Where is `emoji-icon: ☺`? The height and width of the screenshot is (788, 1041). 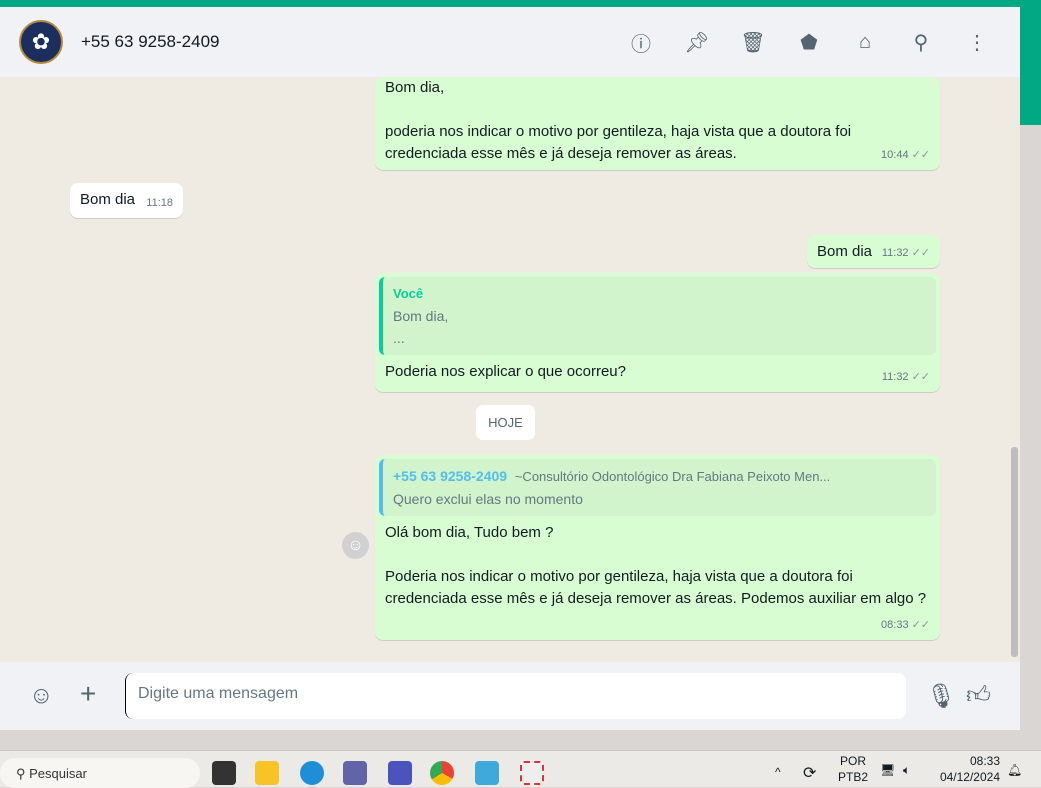 emoji-icon: ☺ is located at coordinates (41, 696).